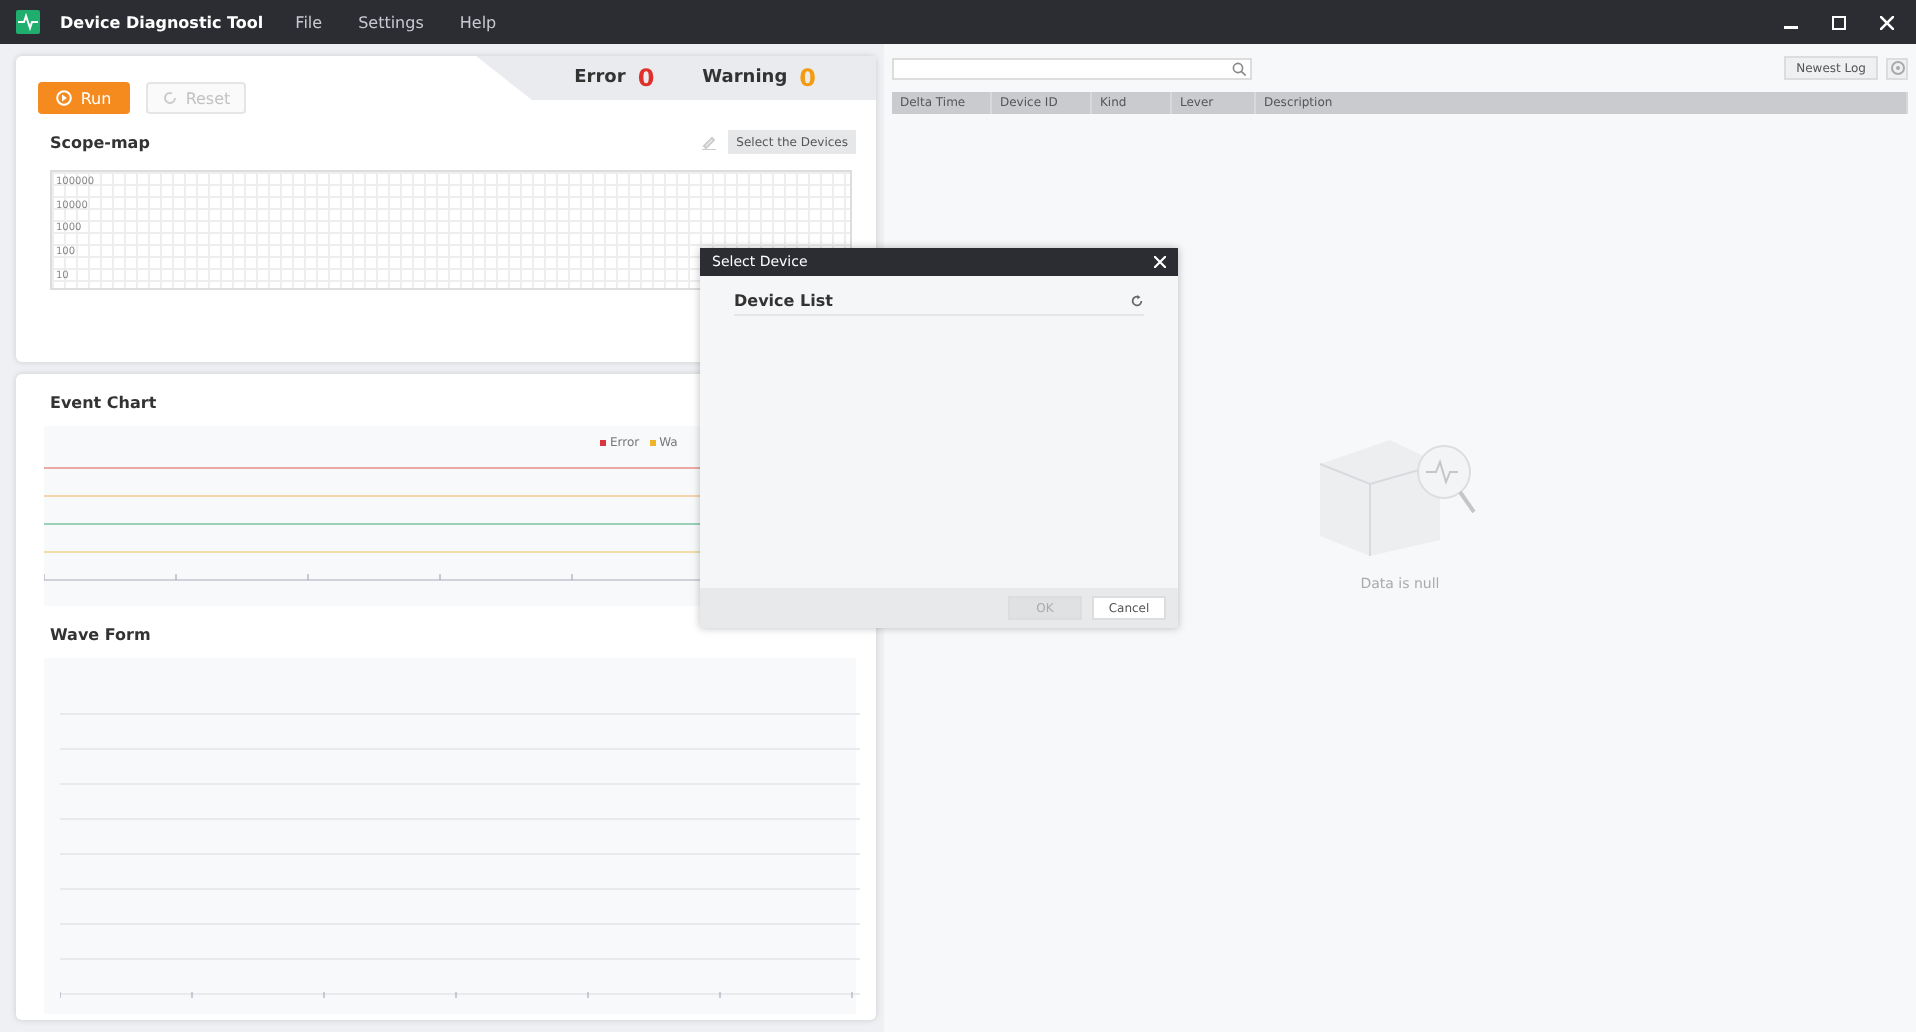 The width and height of the screenshot is (1916, 1032). What do you see at coordinates (28, 22) in the screenshot?
I see `app-logo-icon` at bounding box center [28, 22].